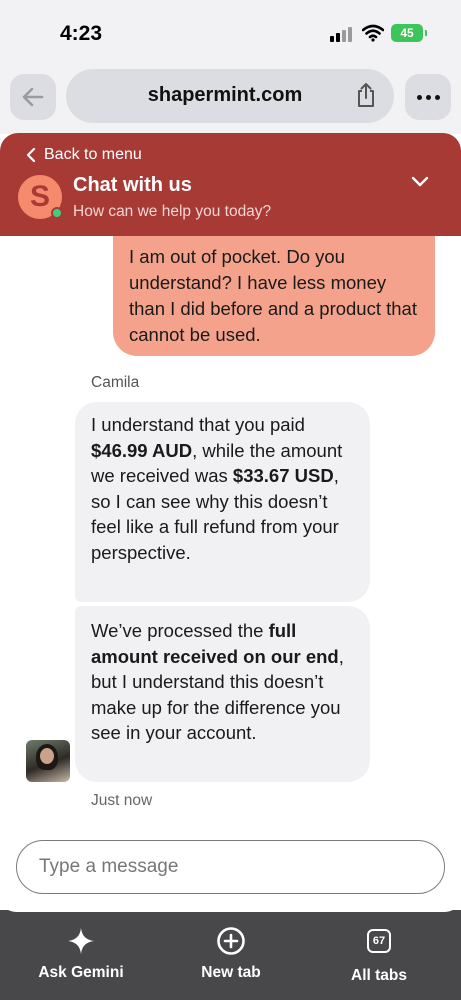 The height and width of the screenshot is (1000, 461). I want to click on plus-circle-icon, so click(231, 941).